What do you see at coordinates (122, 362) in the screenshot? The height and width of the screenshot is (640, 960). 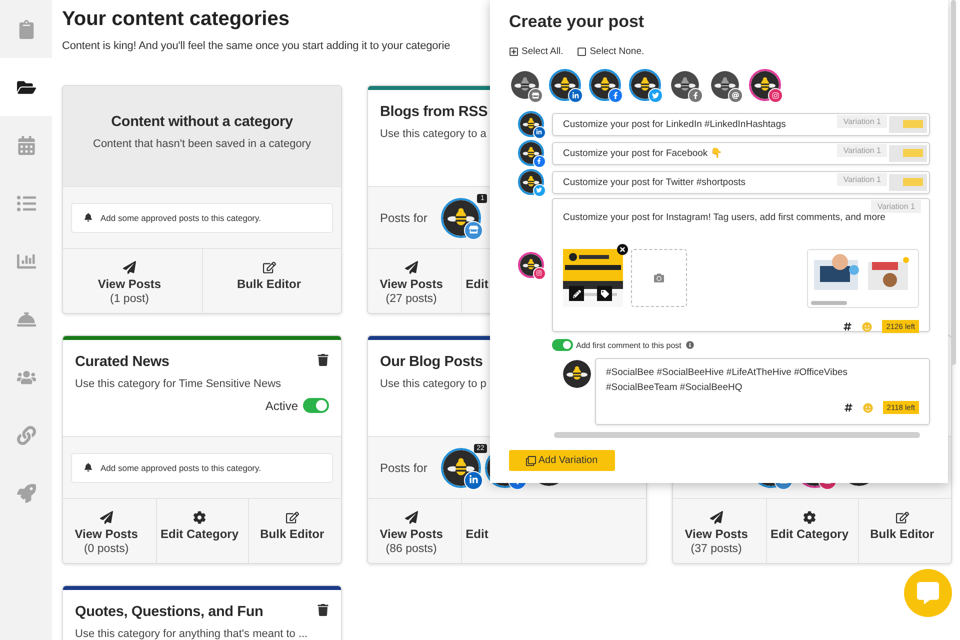 I see `category-title: Curated News` at bounding box center [122, 362].